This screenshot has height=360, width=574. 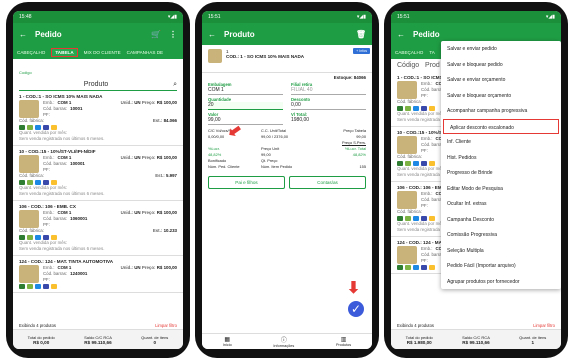 I want to click on page-title: Produto, so click(x=239, y=34).